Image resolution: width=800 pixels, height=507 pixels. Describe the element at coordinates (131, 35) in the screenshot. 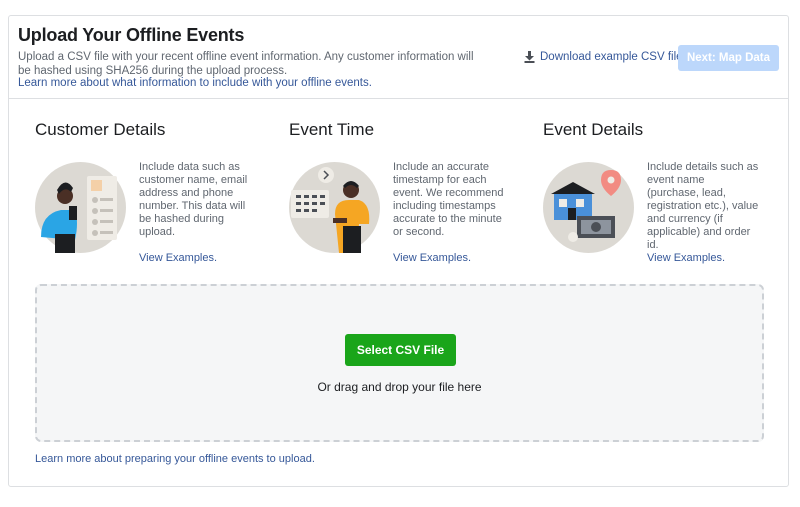

I see `page-title: Upload Your Offline Events` at that location.